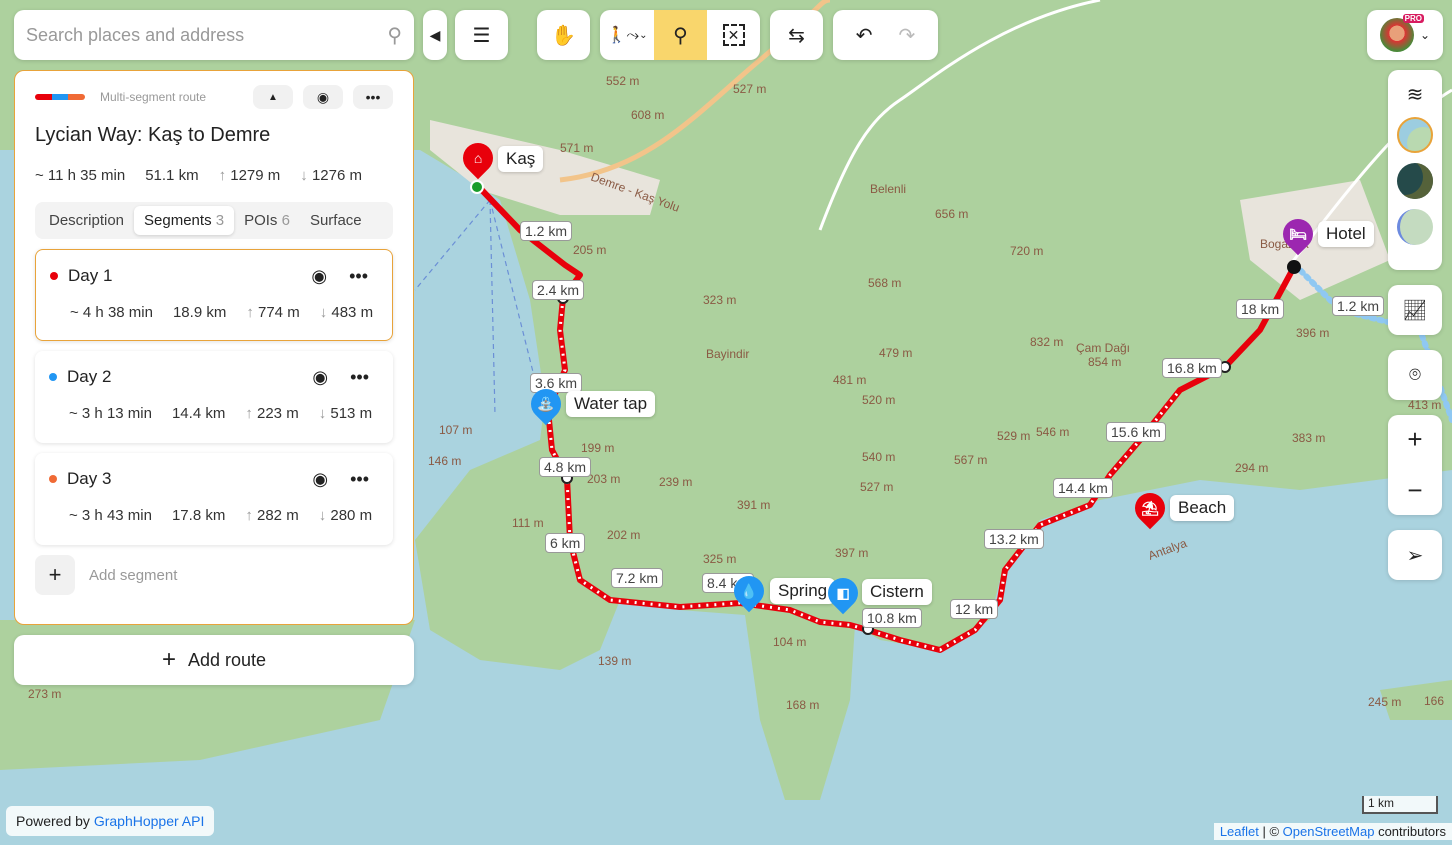 This screenshot has width=1452, height=845. Describe the element at coordinates (214, 660) in the screenshot. I see `add-route-button: + Add route` at that location.